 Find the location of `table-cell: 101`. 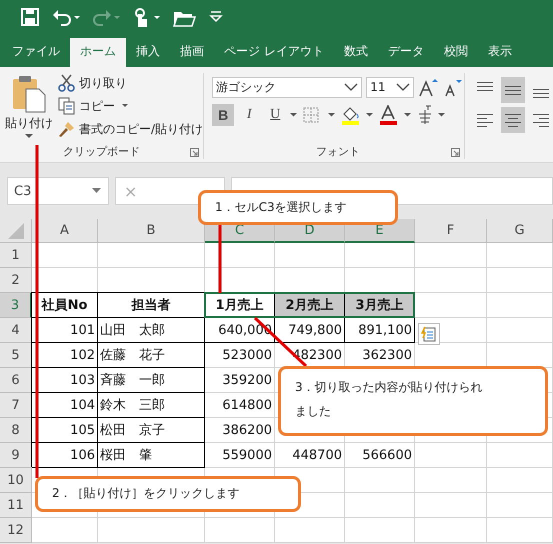

table-cell: 101 is located at coordinates (65, 330).